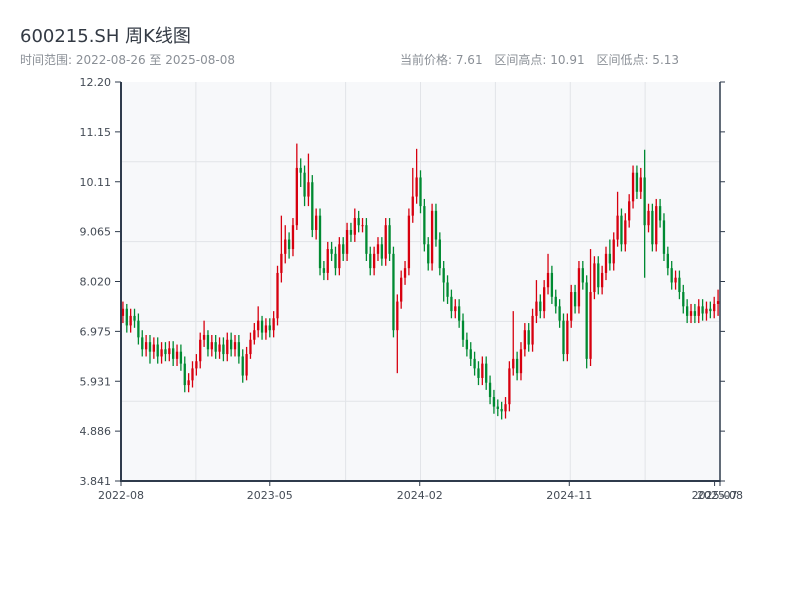 This screenshot has width=800, height=600. I want to click on y-tick-label: 4.886, so click(96, 431).